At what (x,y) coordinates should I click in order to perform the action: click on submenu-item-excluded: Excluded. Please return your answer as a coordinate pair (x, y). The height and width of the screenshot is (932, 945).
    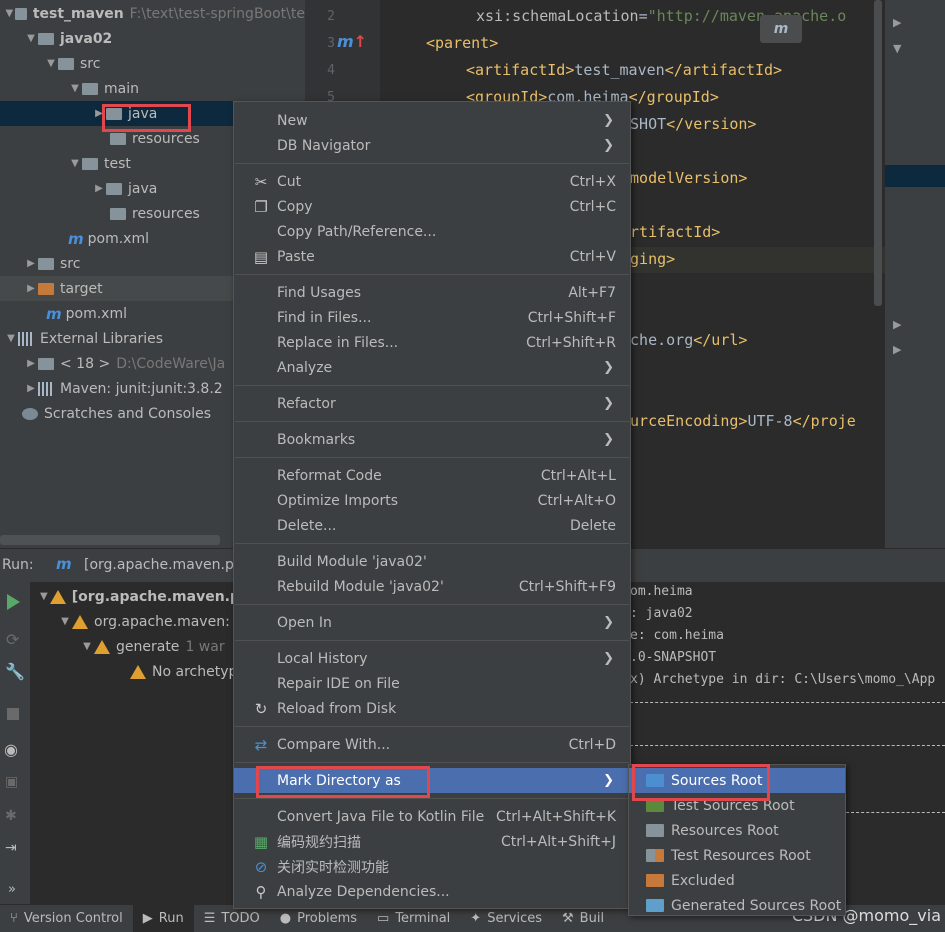
    Looking at the image, I should click on (737, 880).